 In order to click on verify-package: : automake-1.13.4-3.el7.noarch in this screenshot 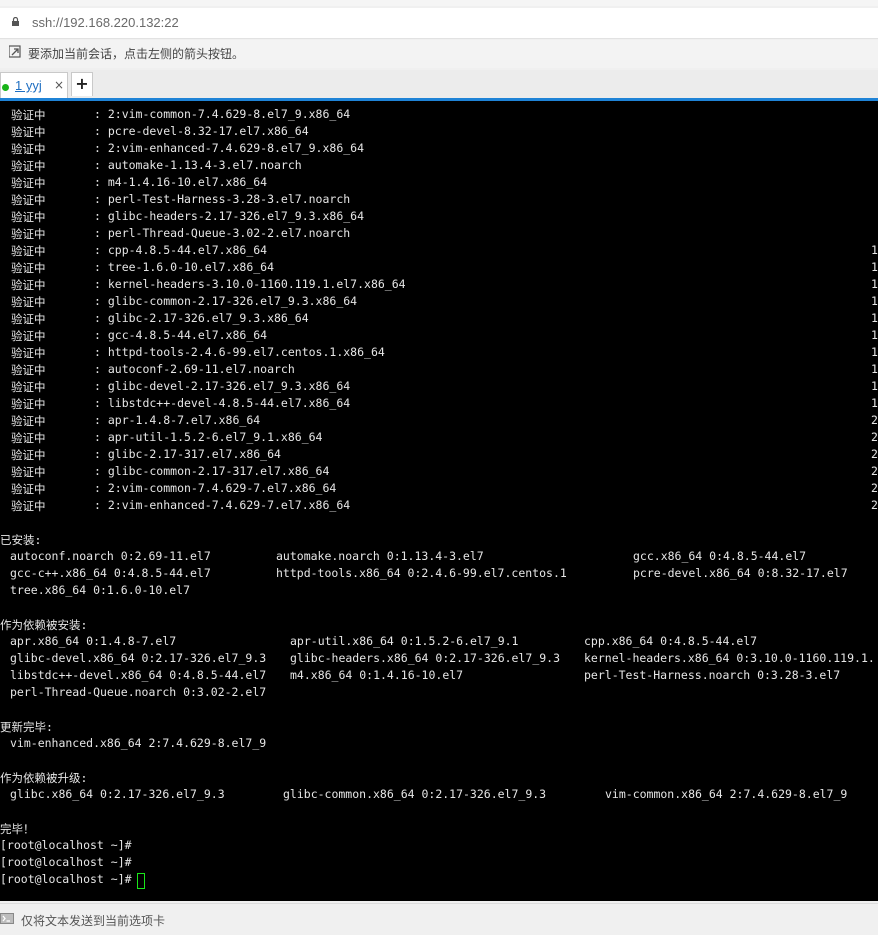, I will do `click(198, 165)`.